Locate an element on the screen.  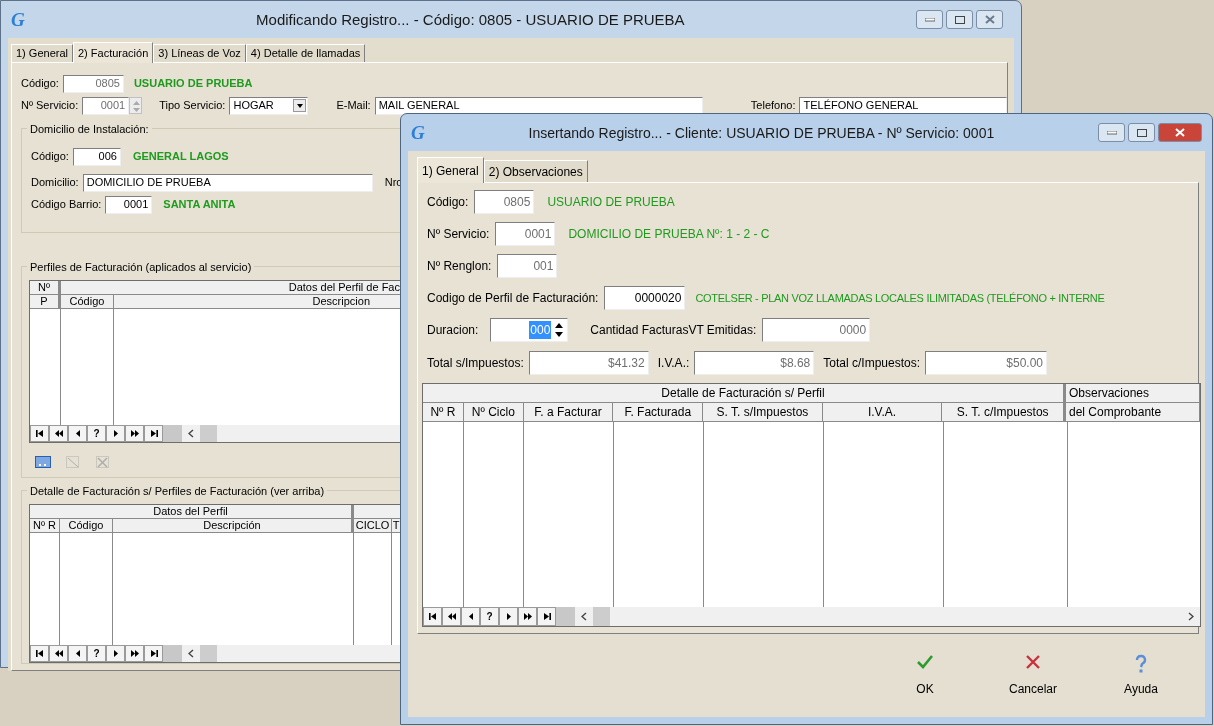
input-field: MAIL GENERAL is located at coordinates (538, 105).